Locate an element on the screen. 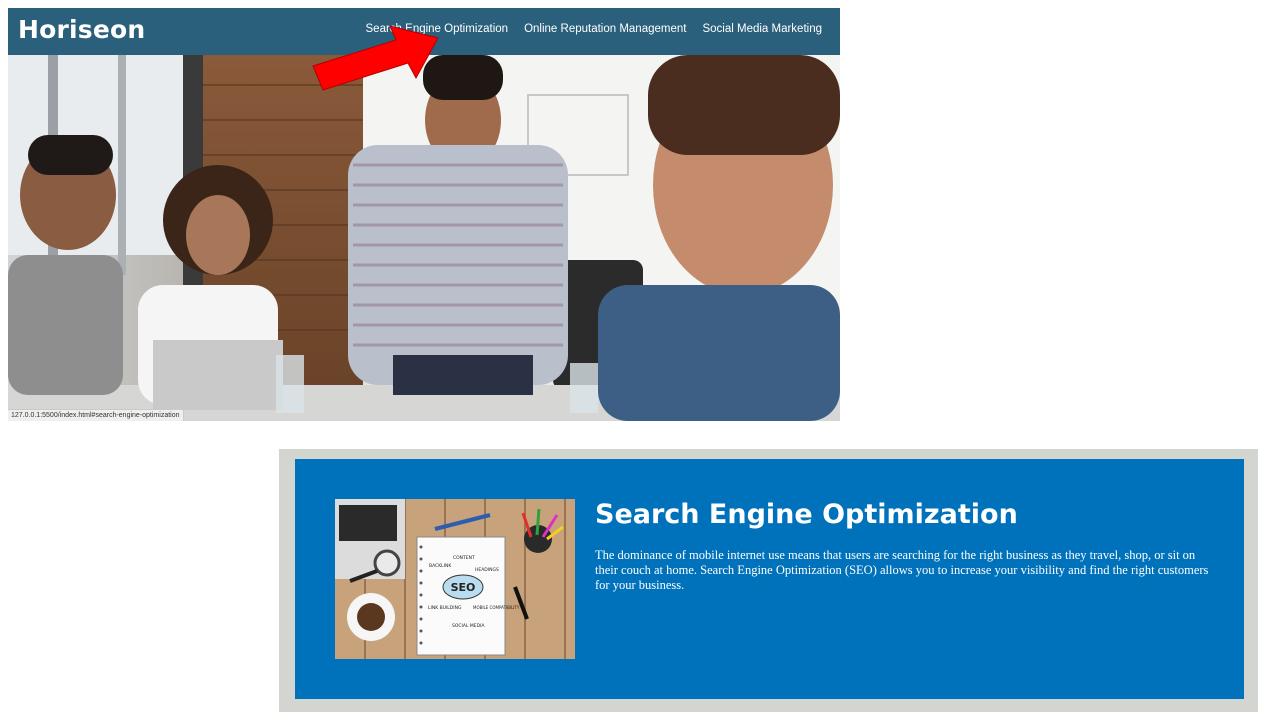 The width and height of the screenshot is (1280, 720). link-building-label: LINK BUILDING is located at coordinates (445, 608).